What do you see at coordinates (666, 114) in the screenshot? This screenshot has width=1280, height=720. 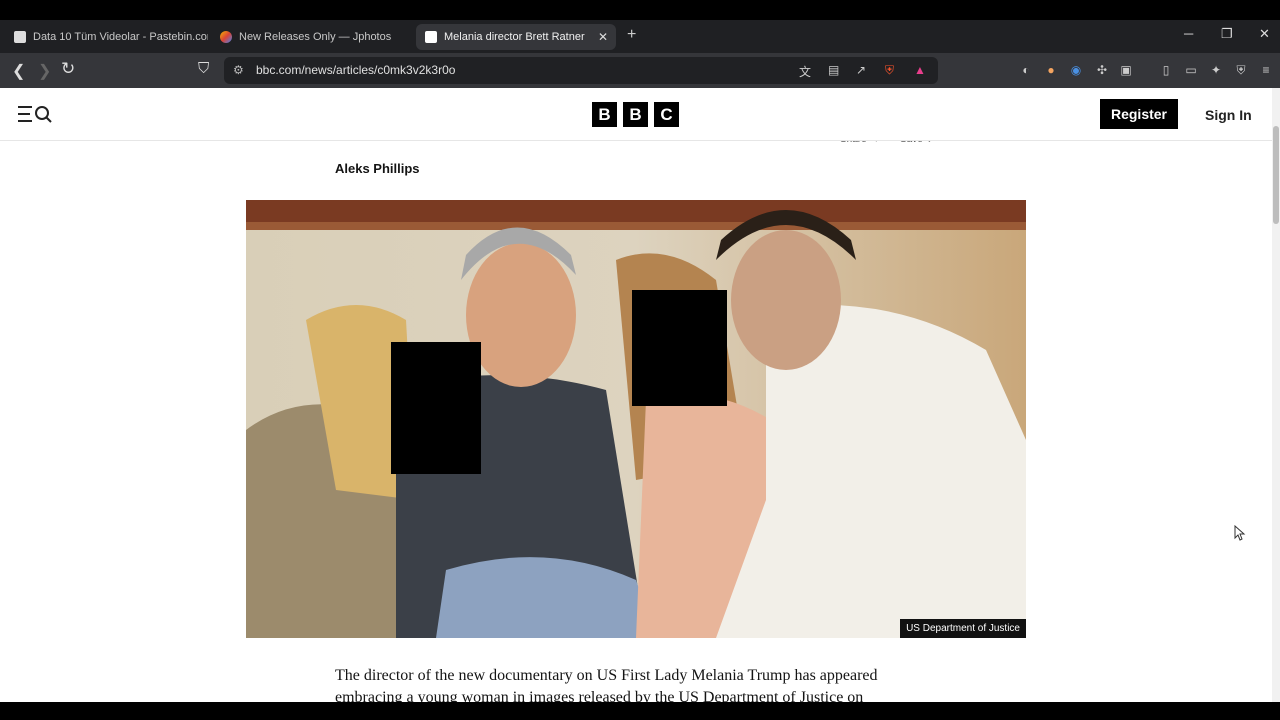 I see `logo-letter: C` at bounding box center [666, 114].